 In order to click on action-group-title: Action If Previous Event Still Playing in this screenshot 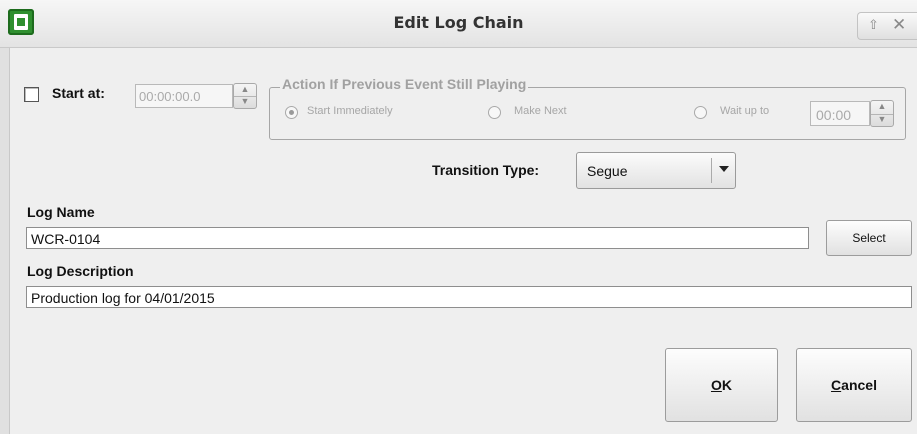, I will do `click(404, 84)`.